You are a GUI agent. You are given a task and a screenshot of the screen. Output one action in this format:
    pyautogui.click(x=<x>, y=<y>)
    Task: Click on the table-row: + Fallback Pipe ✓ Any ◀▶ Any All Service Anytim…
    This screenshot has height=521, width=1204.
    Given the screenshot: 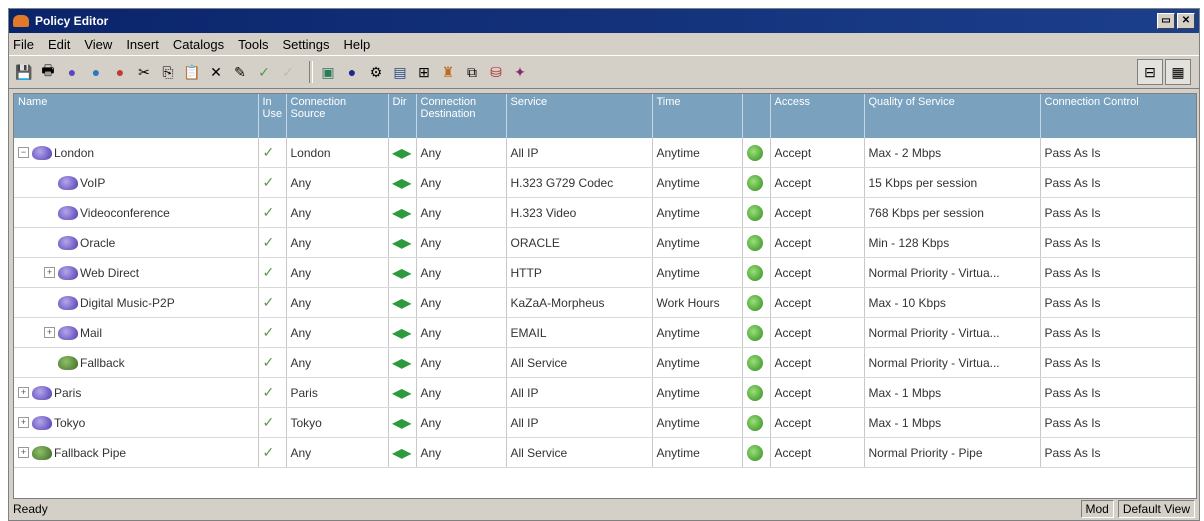 What is the action you would take?
    pyautogui.click(x=605, y=452)
    